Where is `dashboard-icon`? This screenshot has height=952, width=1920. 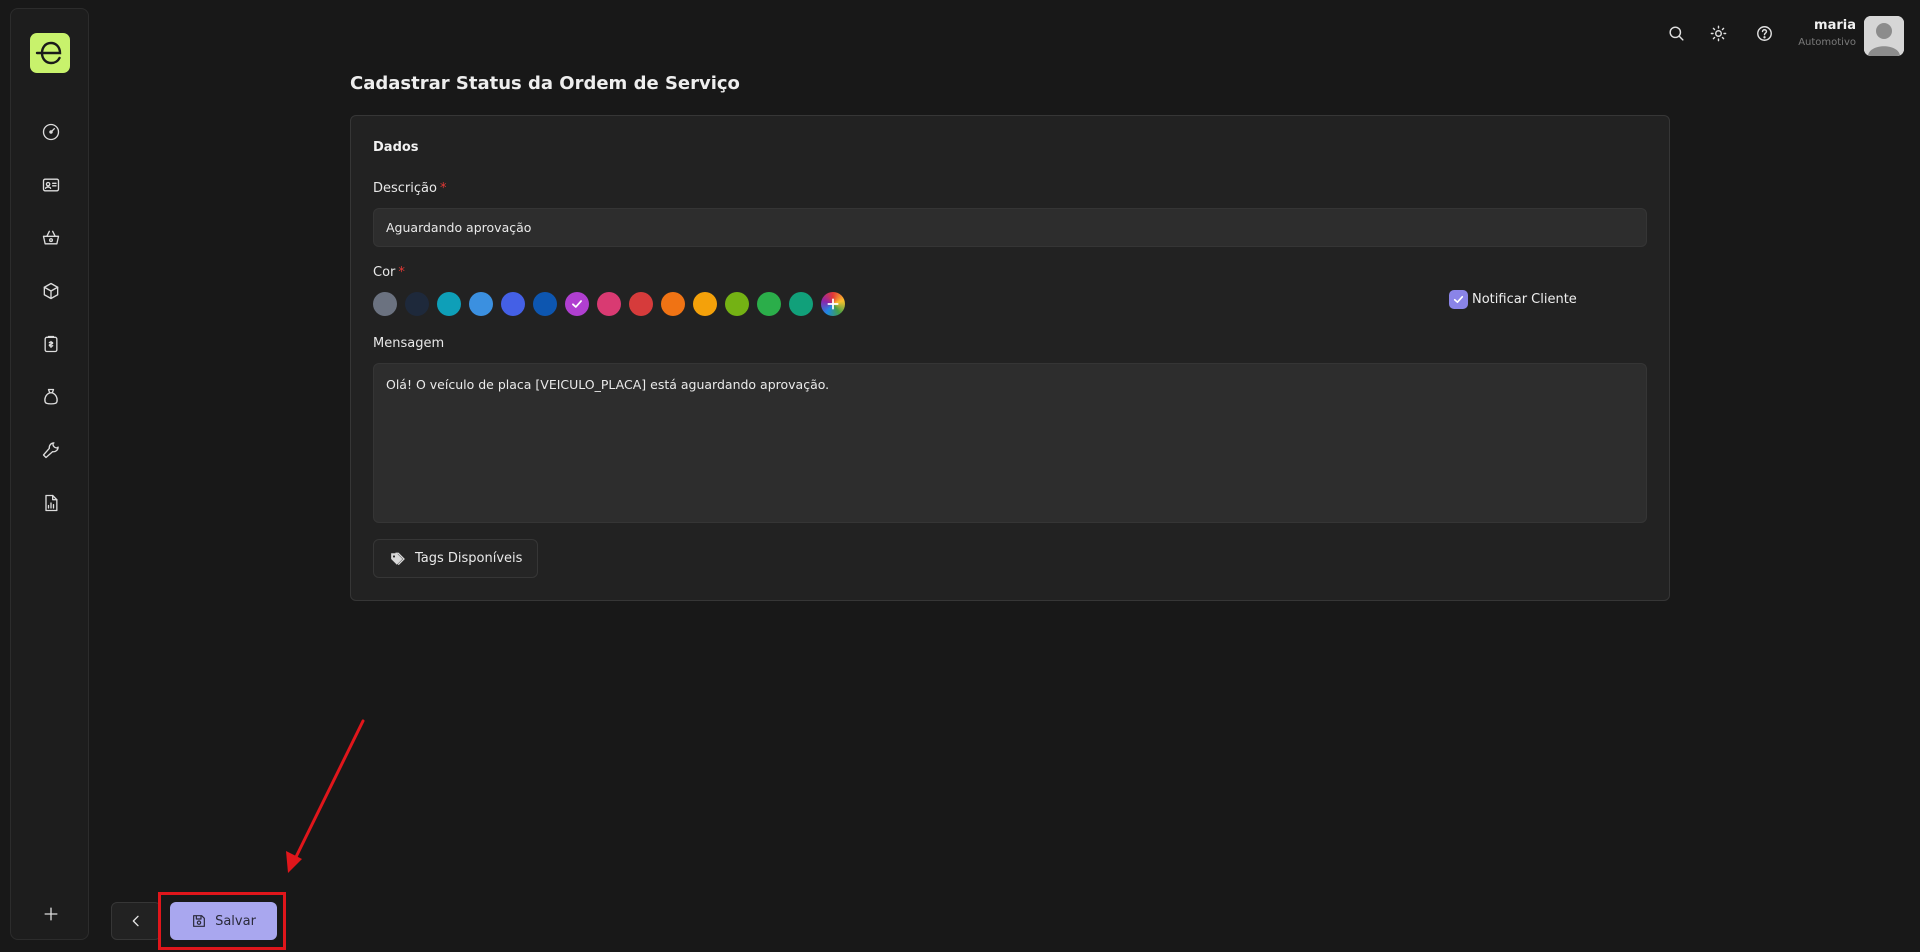
dashboard-icon is located at coordinates (51, 132).